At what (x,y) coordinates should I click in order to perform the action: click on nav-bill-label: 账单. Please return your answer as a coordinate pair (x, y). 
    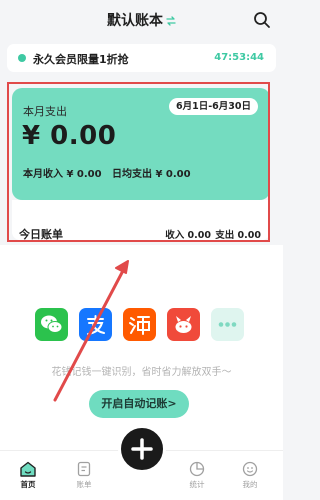
    Looking at the image, I should click on (84, 484).